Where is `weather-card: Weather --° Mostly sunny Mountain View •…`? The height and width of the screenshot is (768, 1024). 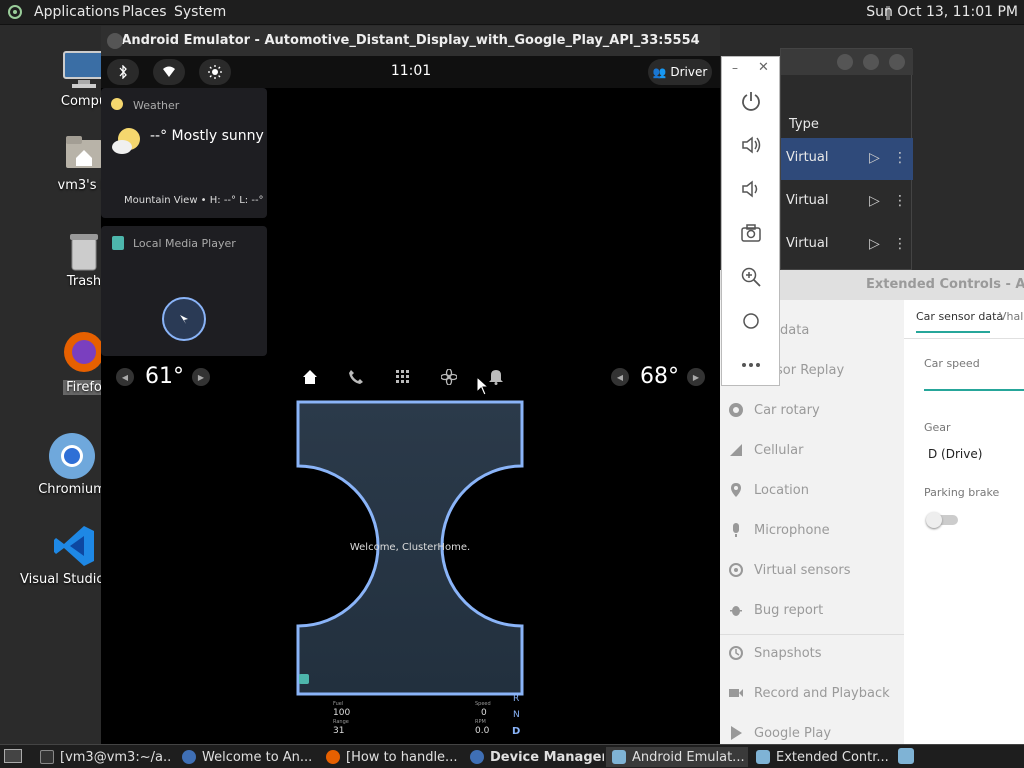
weather-card: Weather --° Mostly sunny Mountain View •… is located at coordinates (184, 153).